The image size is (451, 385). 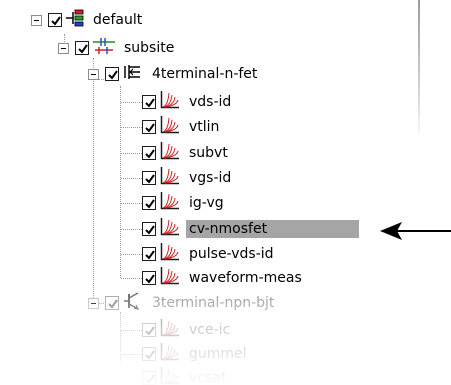 What do you see at coordinates (133, 74) in the screenshot?
I see `fet-transistor-icon` at bounding box center [133, 74].